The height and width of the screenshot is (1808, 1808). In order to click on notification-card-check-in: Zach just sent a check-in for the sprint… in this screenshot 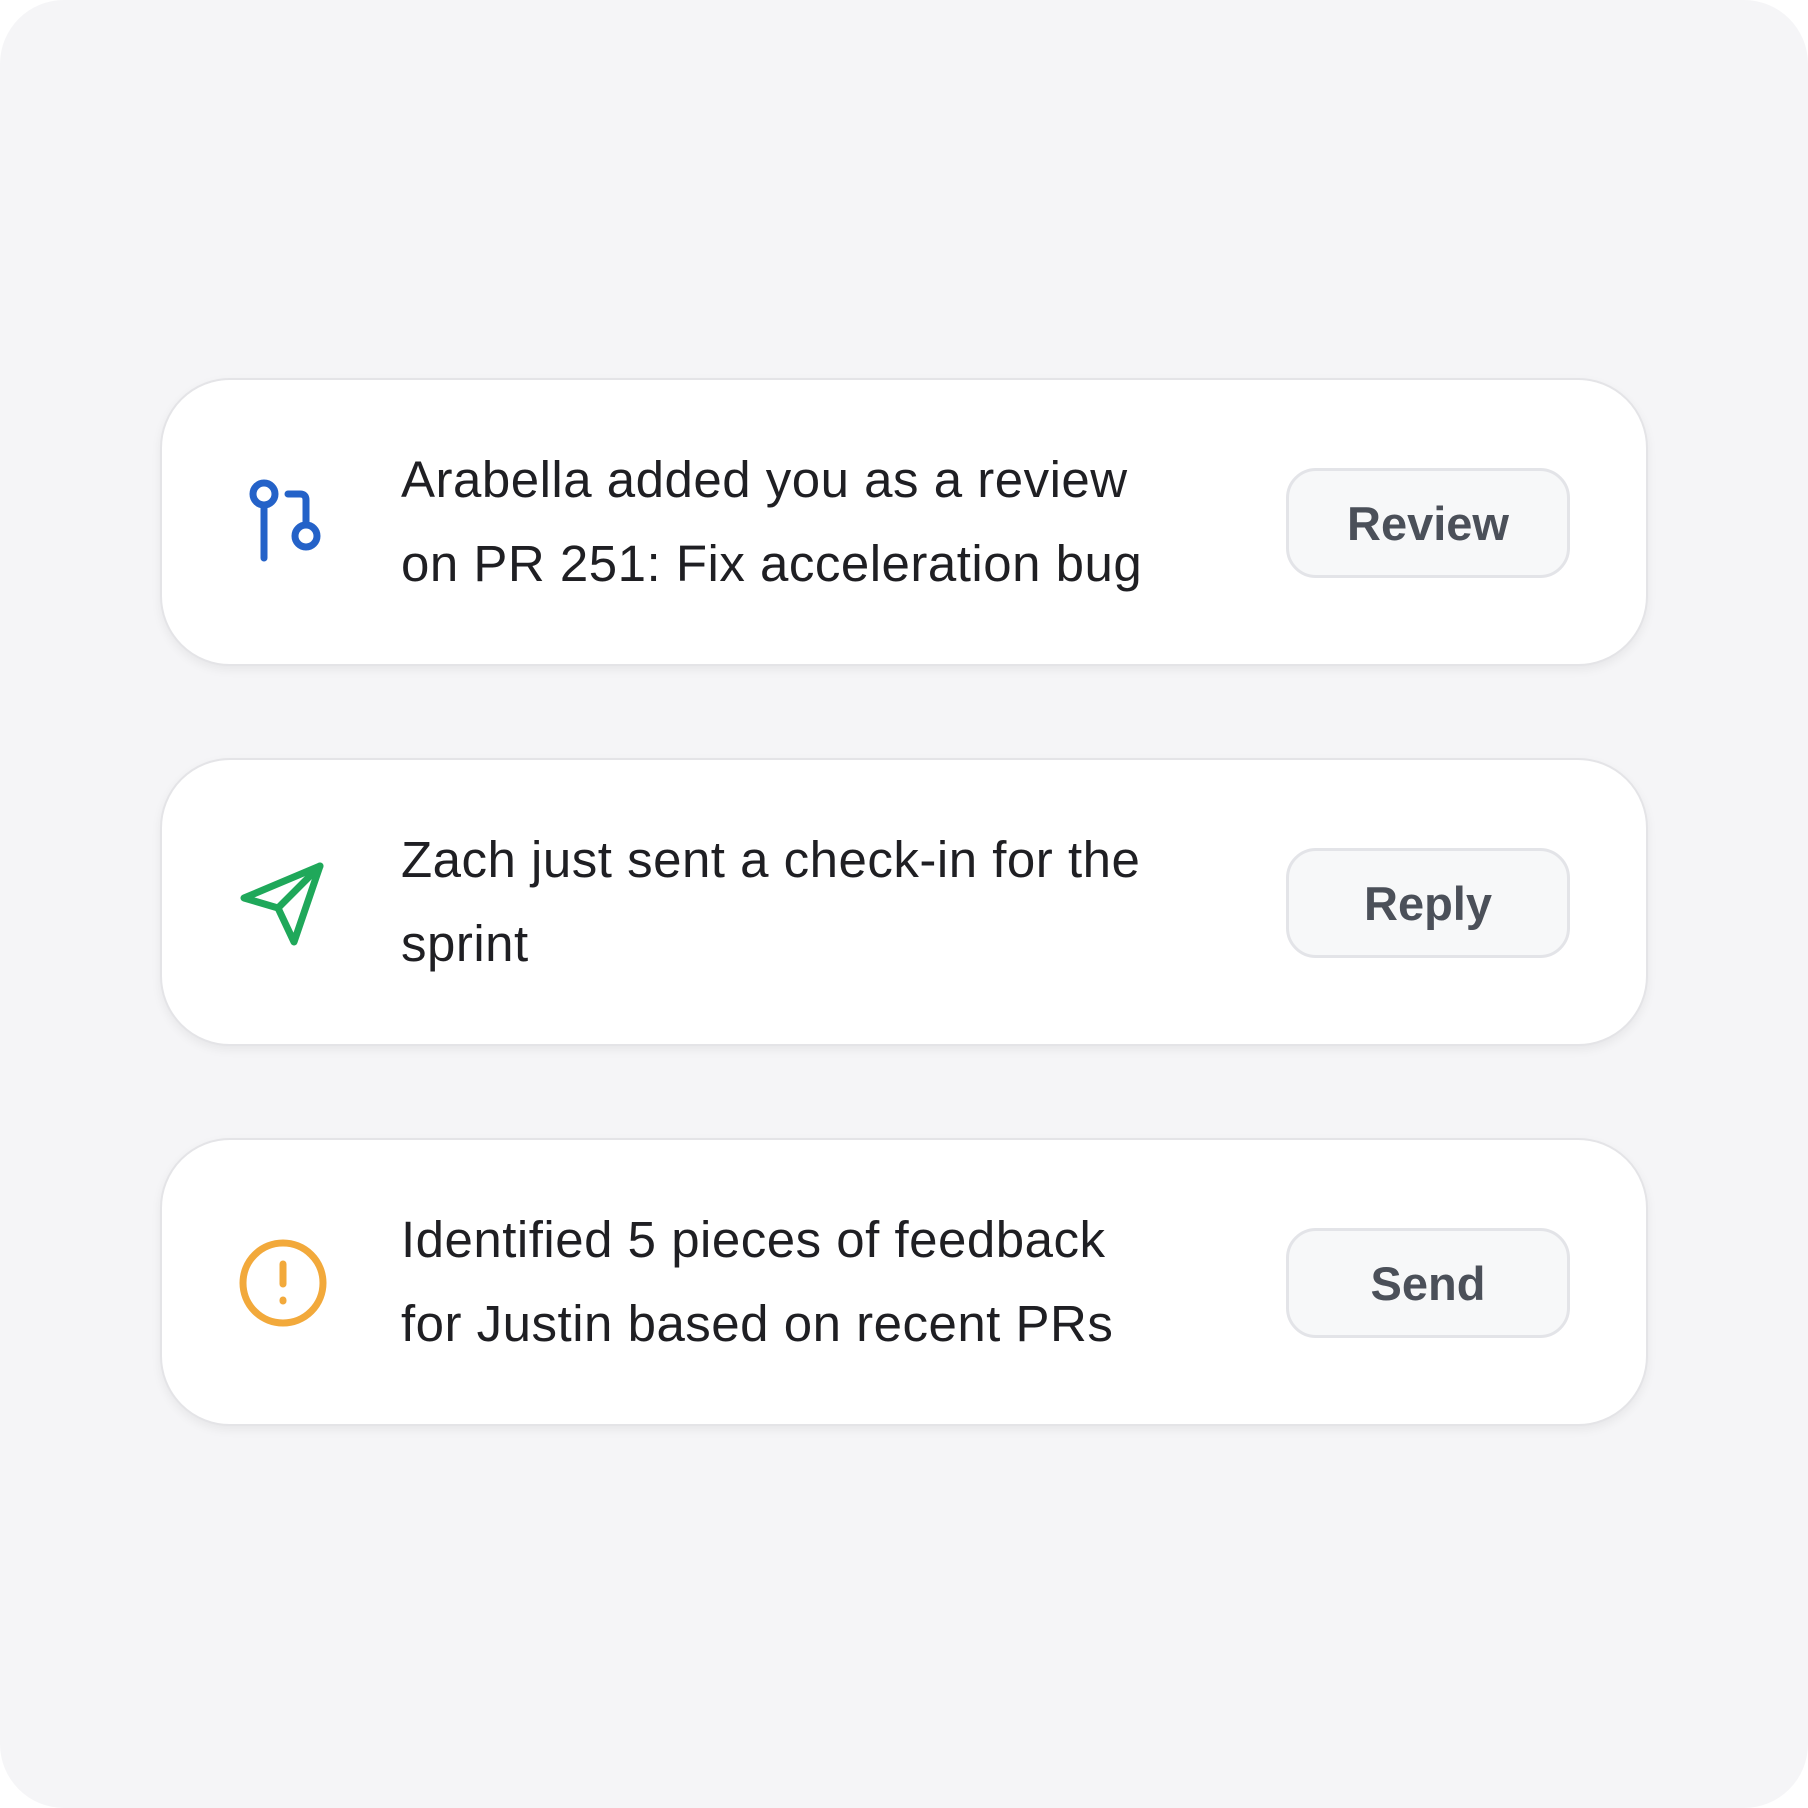, I will do `click(904, 902)`.